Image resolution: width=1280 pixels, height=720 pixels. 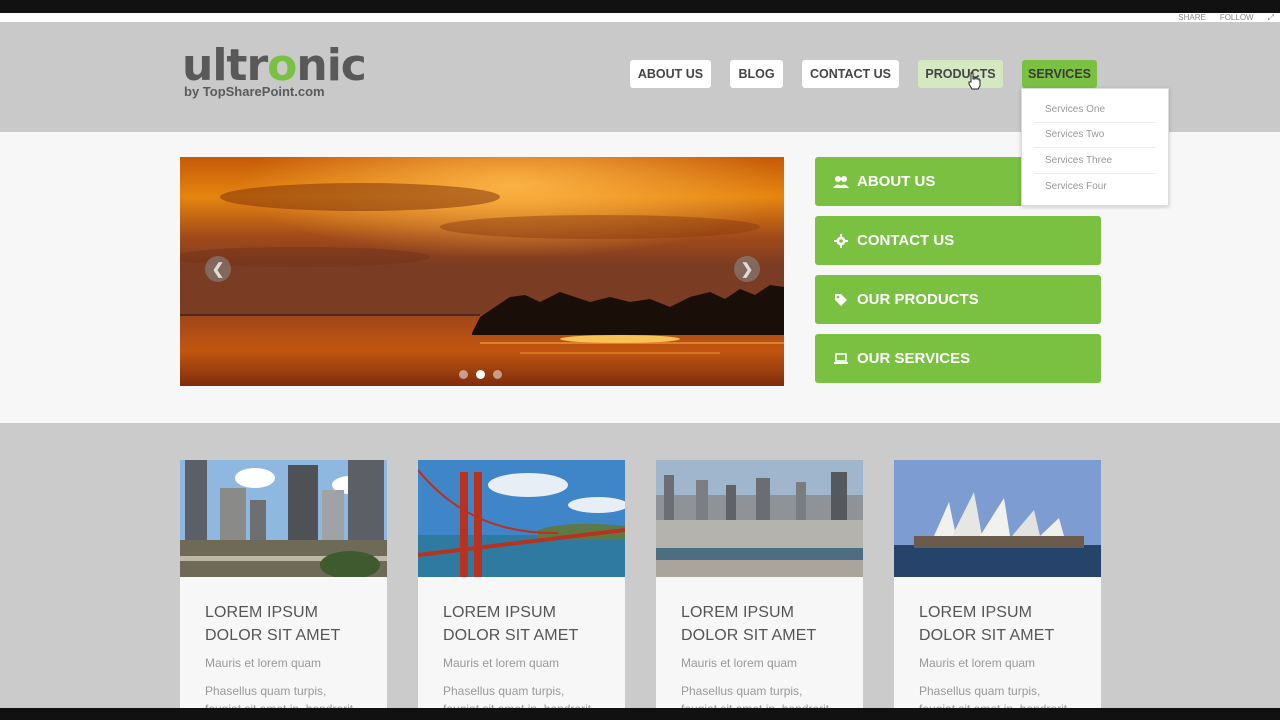 What do you see at coordinates (1095, 161) in the screenshot?
I see `dropdown-item-services-three: Services Three` at bounding box center [1095, 161].